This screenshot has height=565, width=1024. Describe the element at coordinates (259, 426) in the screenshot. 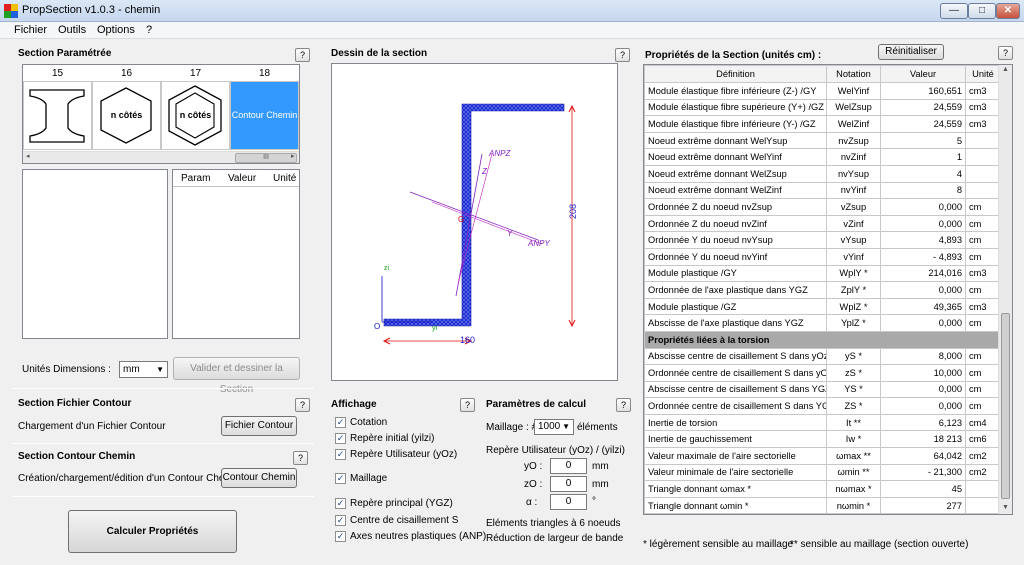

I see `fichier-contour-button: Fichier Contour` at that location.